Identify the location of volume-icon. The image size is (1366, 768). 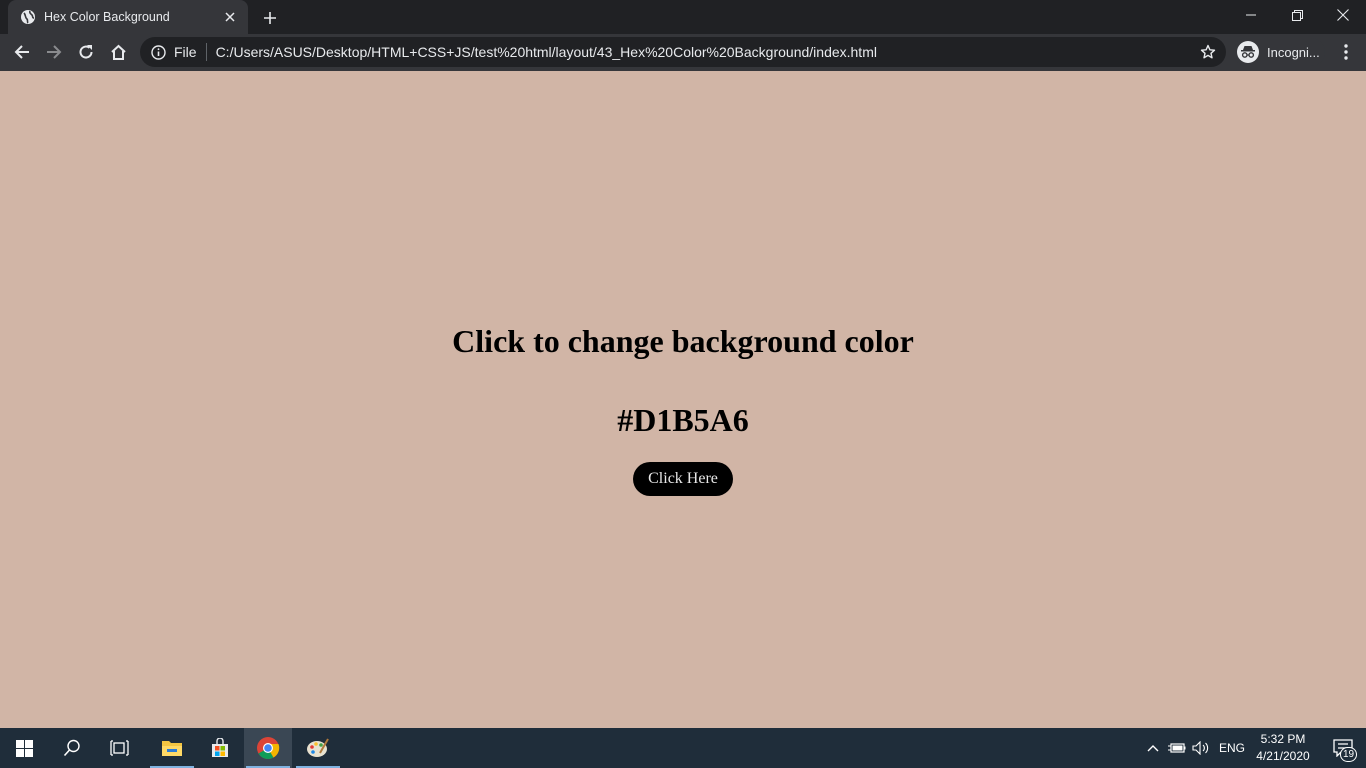
(1201, 748).